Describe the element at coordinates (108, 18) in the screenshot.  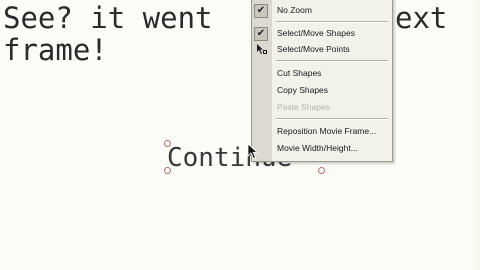
I see `slide-text-line-1: See? it went` at that location.